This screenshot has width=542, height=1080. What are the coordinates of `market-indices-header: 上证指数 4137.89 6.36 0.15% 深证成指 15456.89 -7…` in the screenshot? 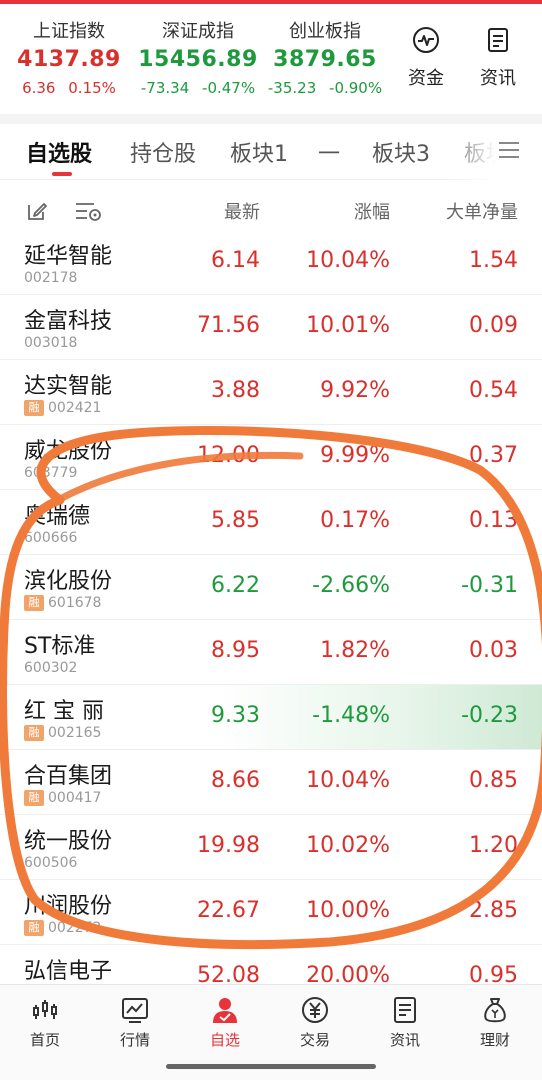 It's located at (271, 64).